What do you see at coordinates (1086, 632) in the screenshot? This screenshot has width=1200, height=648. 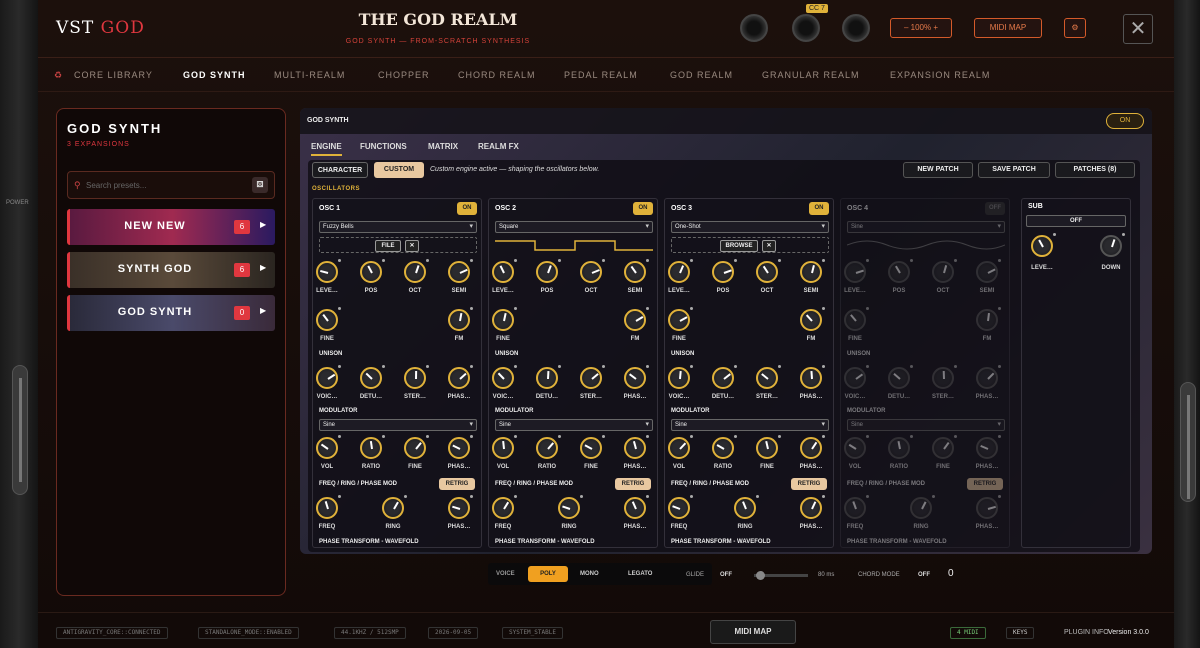 I see `plugin-info-link: PLUGIN INFO` at bounding box center [1086, 632].